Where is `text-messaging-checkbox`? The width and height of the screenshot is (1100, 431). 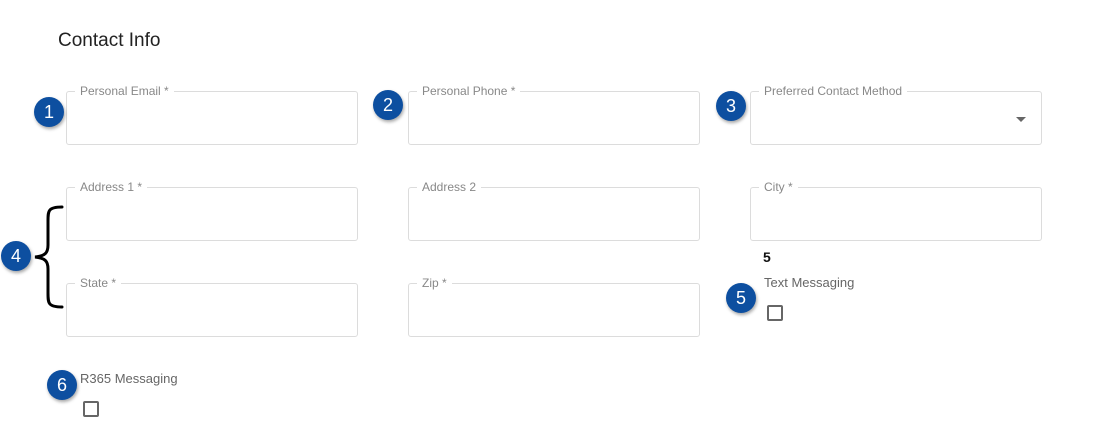 text-messaging-checkbox is located at coordinates (775, 313).